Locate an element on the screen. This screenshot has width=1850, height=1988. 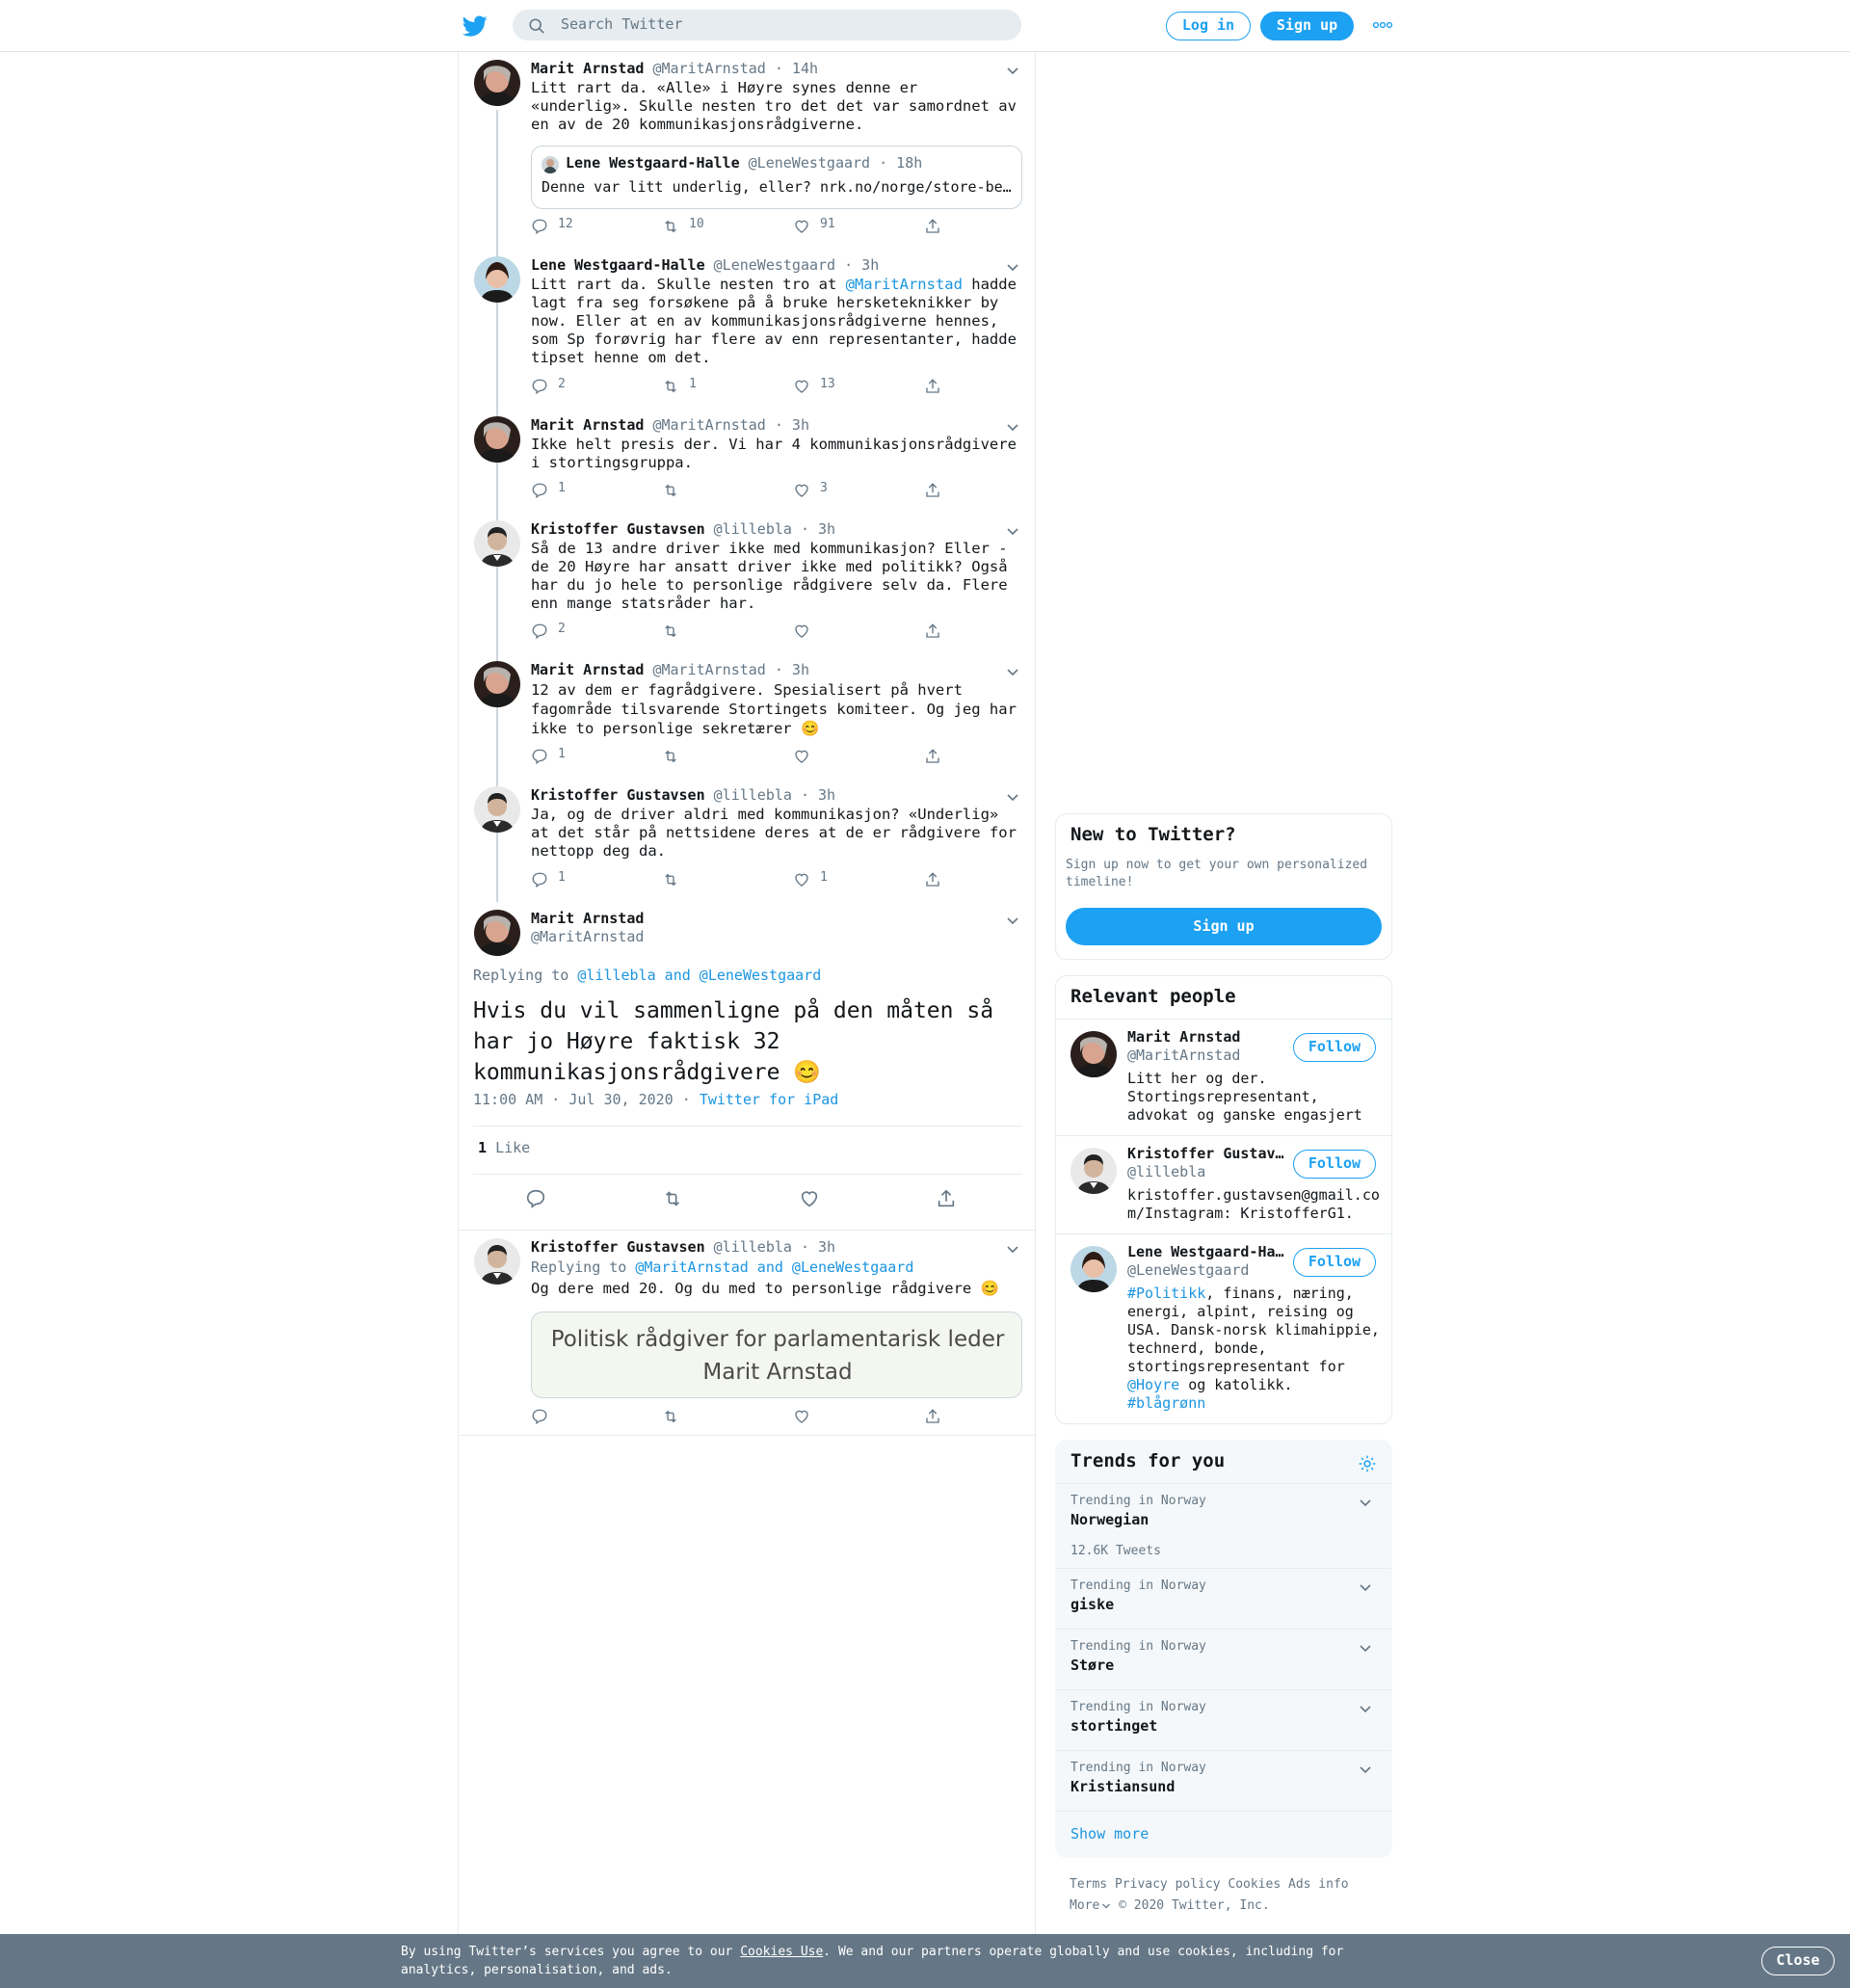
person-handle: @MaritArnstad is located at coordinates (1183, 1055).